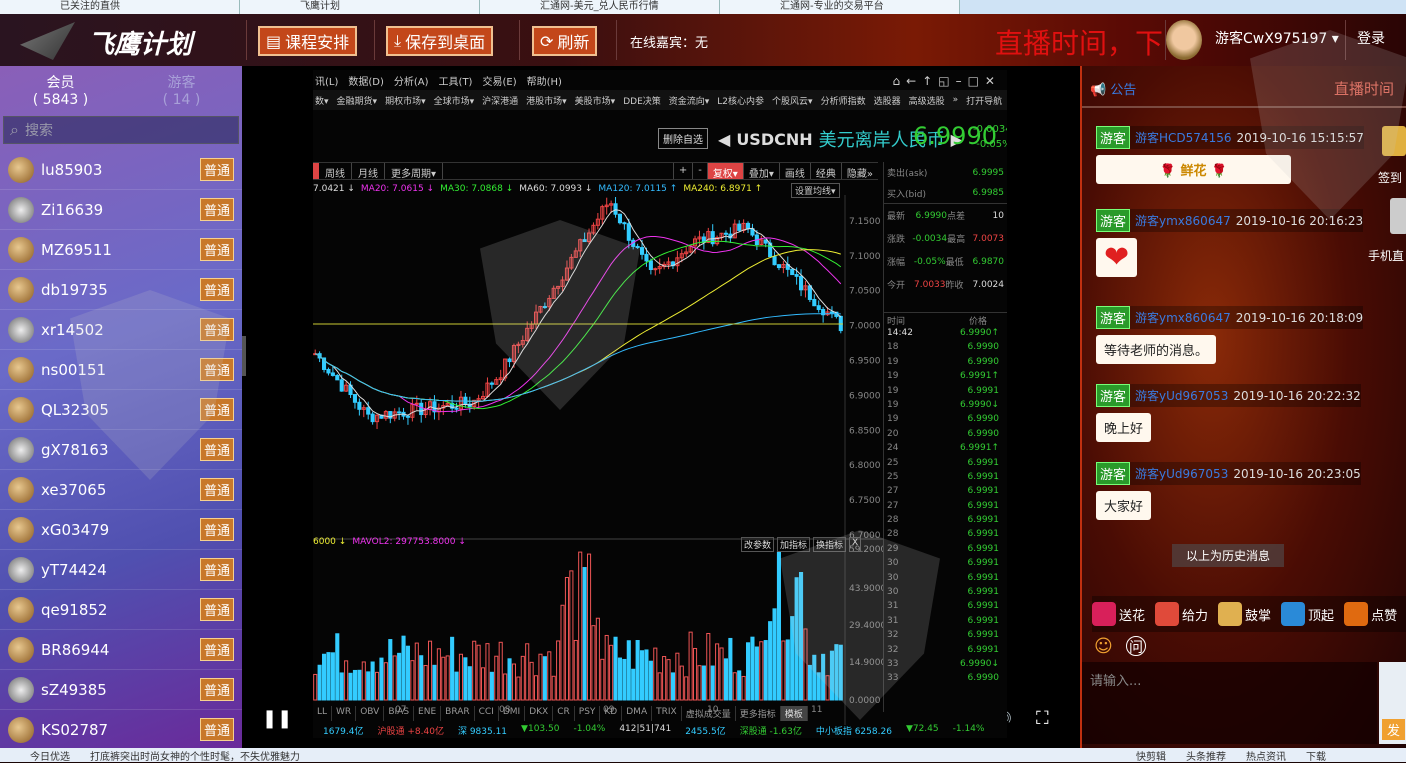 The height and width of the screenshot is (763, 1406). Describe the element at coordinates (405, 100) in the screenshot. I see `nav-item: 期权市场▾` at that location.